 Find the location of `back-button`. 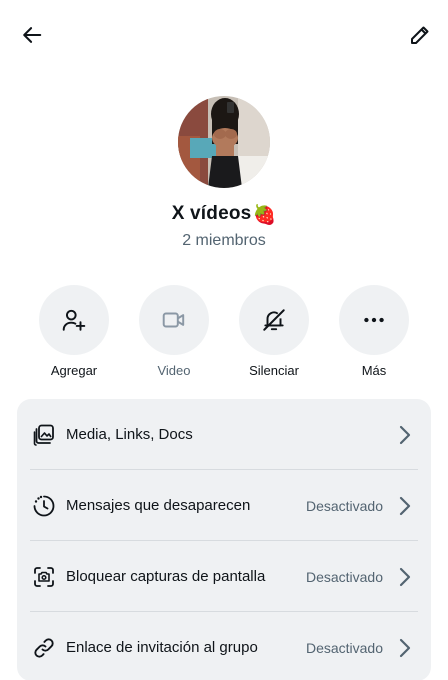

back-button is located at coordinates (32, 35).